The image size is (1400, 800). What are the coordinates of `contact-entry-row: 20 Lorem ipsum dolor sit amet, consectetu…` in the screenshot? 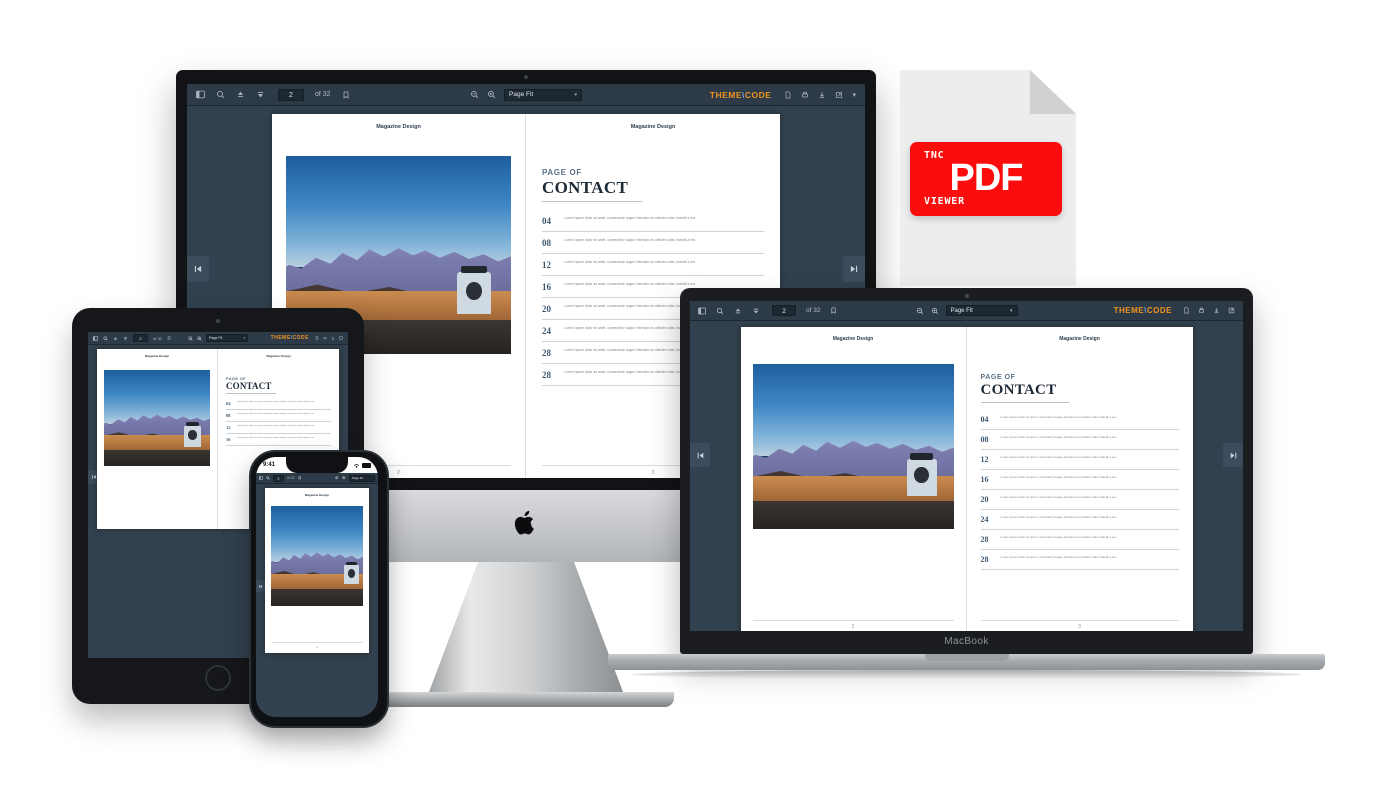 It's located at (1079, 500).